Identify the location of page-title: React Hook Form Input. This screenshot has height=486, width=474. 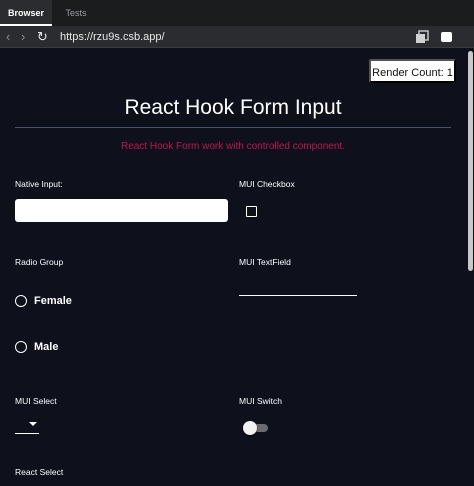
(233, 107).